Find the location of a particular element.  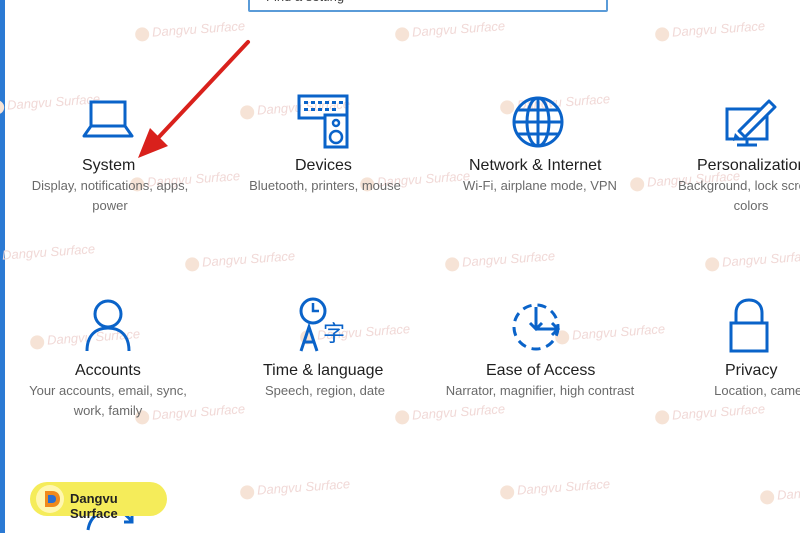

brand-badge: Dangvu Surface is located at coordinates (98, 501).